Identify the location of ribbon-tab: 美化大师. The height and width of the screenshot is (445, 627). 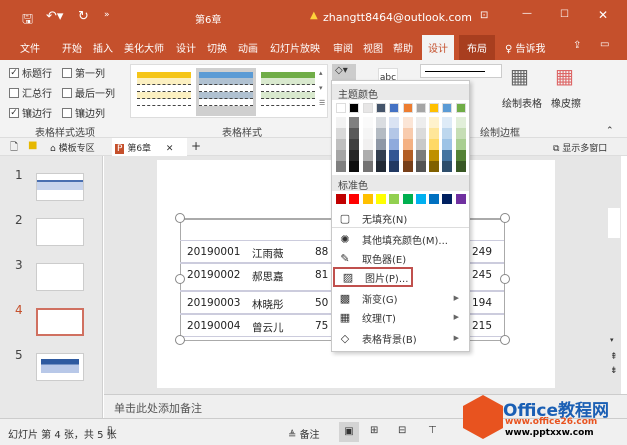
(144, 47).